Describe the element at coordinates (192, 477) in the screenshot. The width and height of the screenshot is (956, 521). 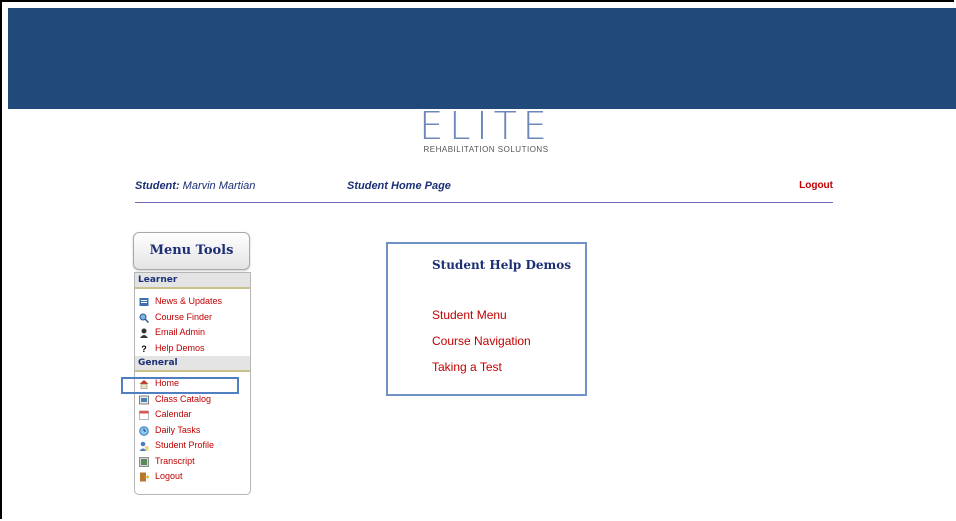
I see `menu-item-logout: Logout` at that location.